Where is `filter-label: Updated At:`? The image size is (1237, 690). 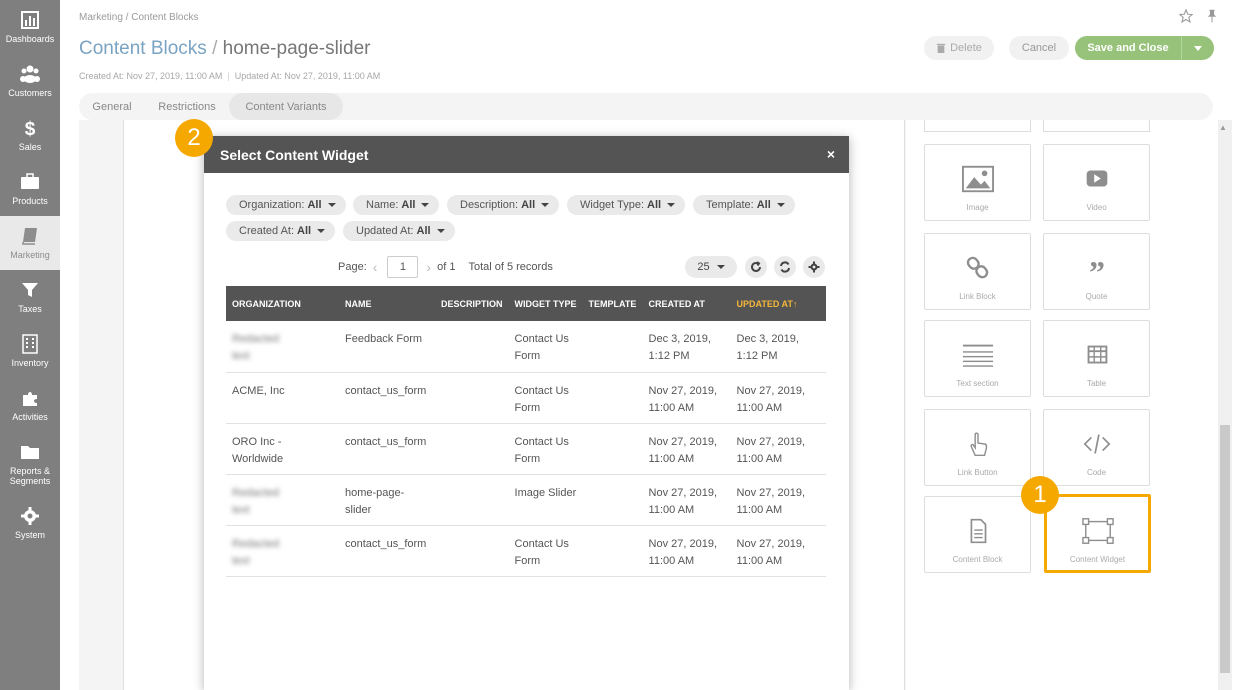
filter-label: Updated At: is located at coordinates (385, 231).